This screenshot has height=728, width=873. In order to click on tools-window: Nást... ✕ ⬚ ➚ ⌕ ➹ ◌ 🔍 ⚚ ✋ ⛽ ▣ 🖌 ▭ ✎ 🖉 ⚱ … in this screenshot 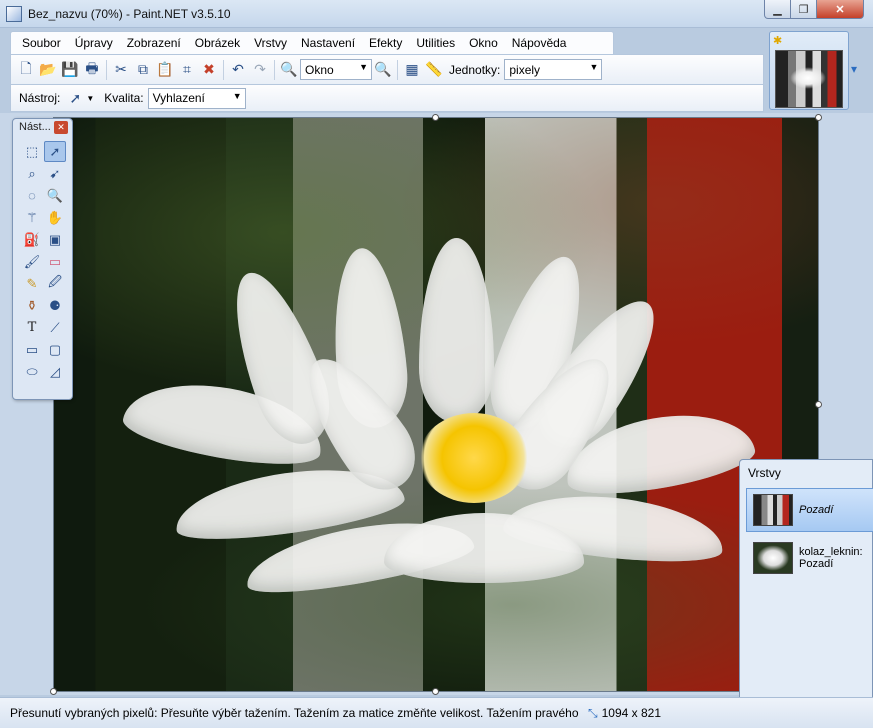, I will do `click(42, 259)`.